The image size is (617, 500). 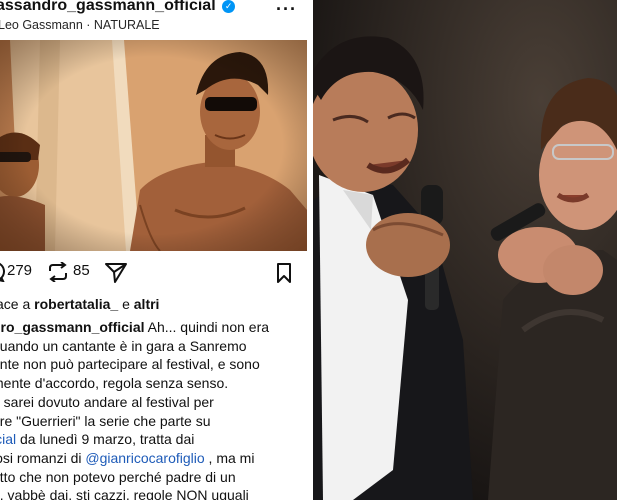 I want to click on likes-mid: e, so click(x=126, y=304).